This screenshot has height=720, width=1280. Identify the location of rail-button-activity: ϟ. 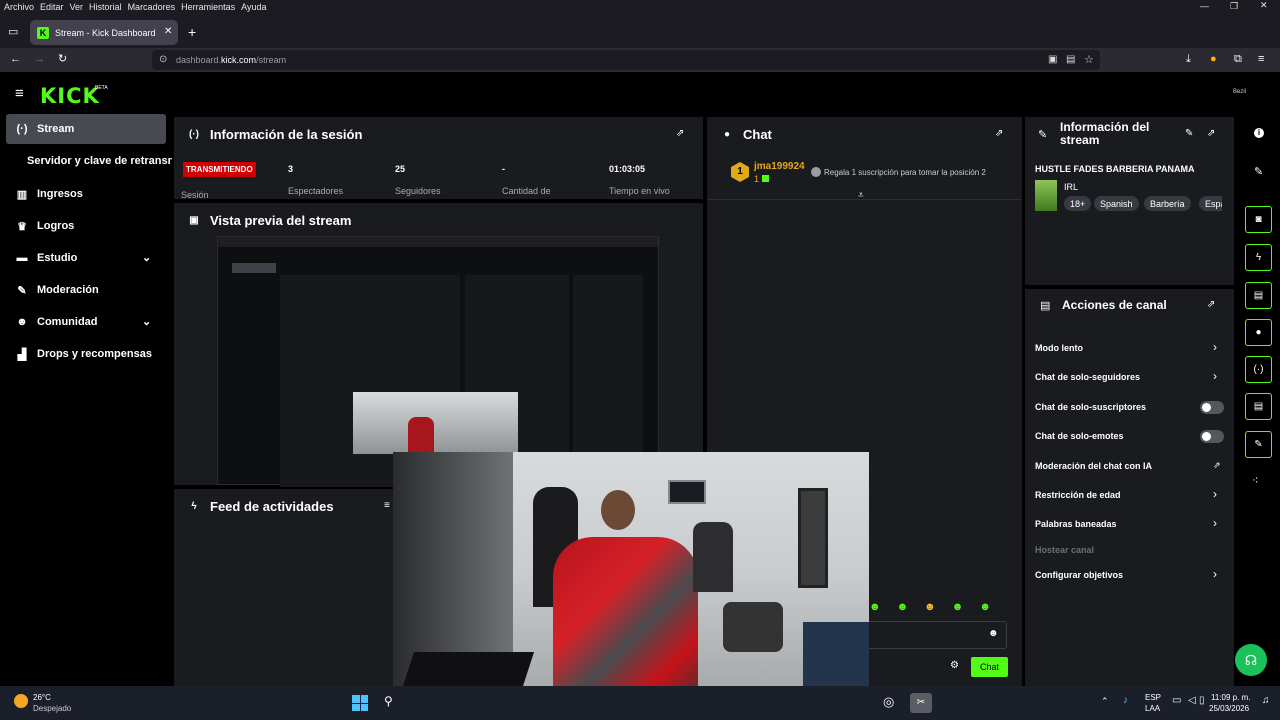
(1258, 257).